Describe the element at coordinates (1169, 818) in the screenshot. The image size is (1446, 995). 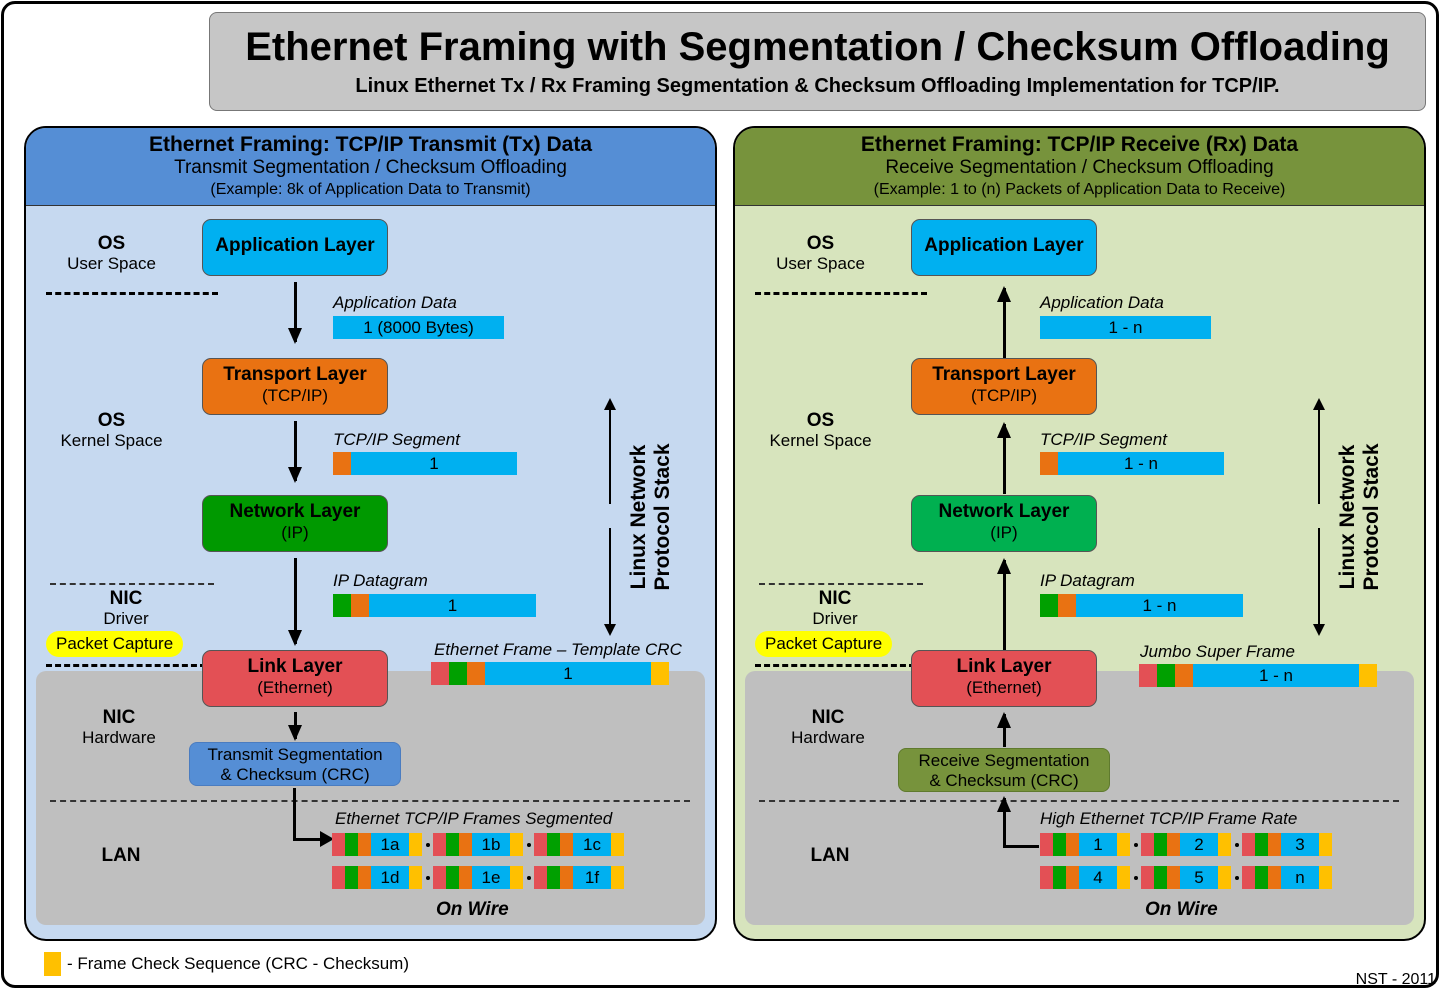
I see `rx-wire-label: High Ethernet TCP/IP Frame Rate` at that location.